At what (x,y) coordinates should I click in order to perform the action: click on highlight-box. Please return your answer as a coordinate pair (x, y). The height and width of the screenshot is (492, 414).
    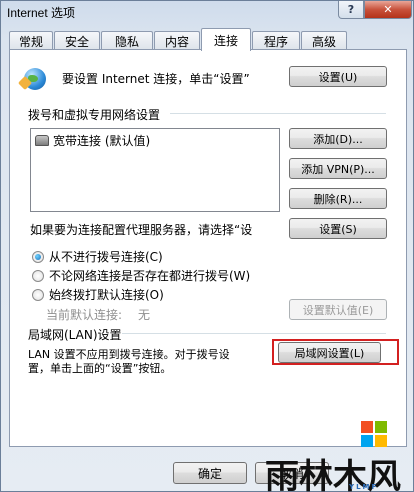
    Looking at the image, I should click on (335, 352).